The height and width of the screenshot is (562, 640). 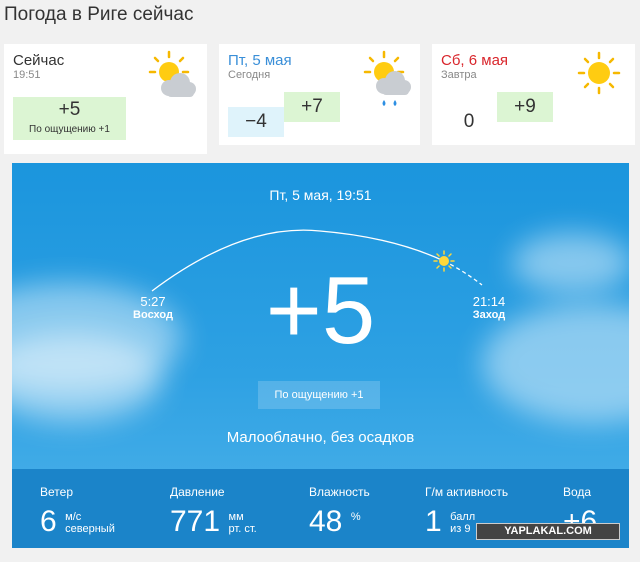 What do you see at coordinates (548, 531) in the screenshot?
I see `watermark: YAPLAKAL.COM` at bounding box center [548, 531].